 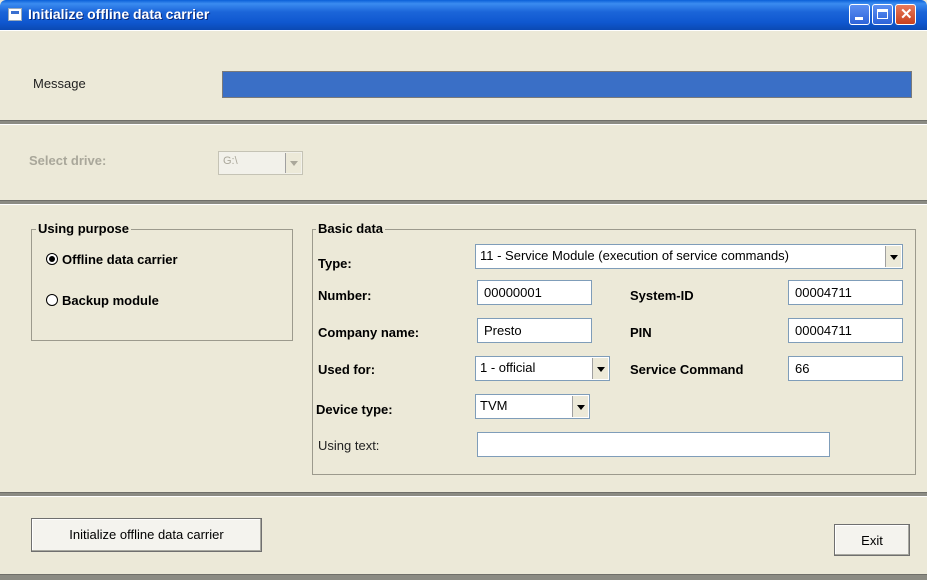 I want to click on drive-select: G:\, so click(x=260, y=163).